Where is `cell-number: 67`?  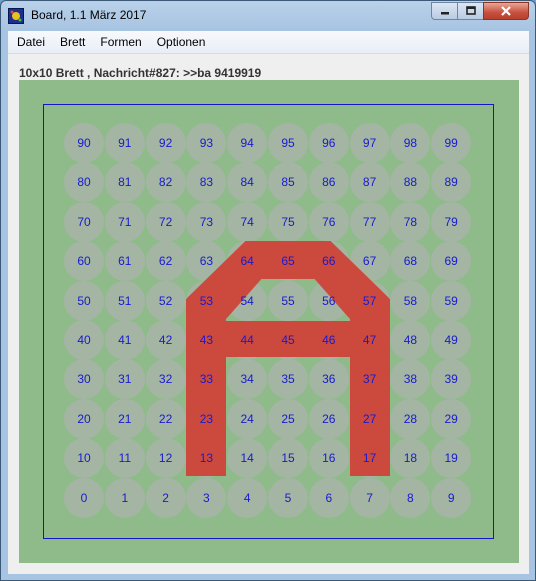
cell-number: 67 is located at coordinates (369, 261).